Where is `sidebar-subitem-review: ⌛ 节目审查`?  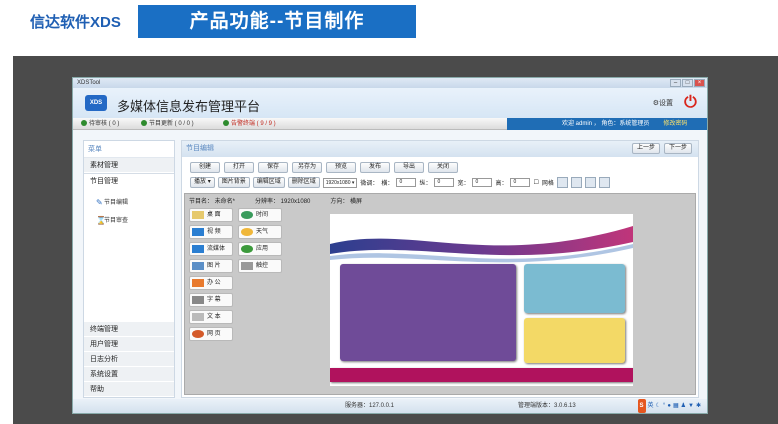 sidebar-subitem-review: ⌛ 节目审查 is located at coordinates (129, 221).